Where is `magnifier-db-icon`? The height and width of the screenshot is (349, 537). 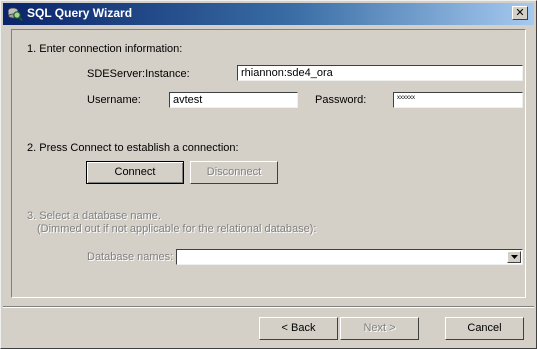 magnifier-db-icon is located at coordinates (15, 14).